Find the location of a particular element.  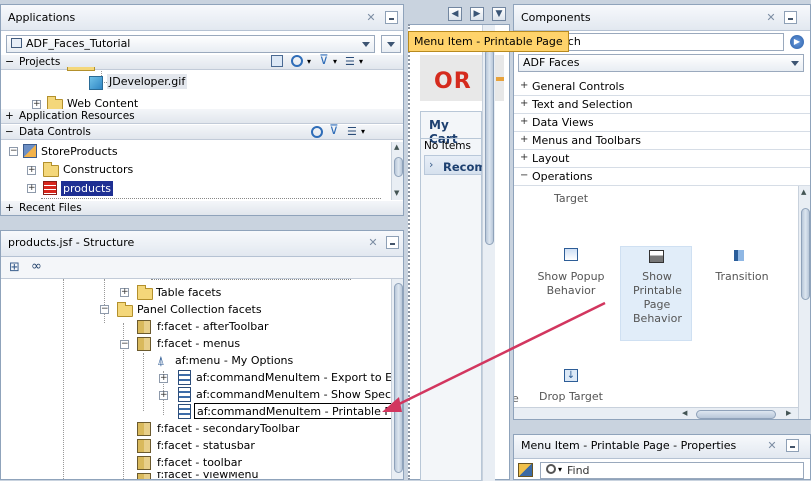

annotation-arrow is located at coordinates (494, 356).